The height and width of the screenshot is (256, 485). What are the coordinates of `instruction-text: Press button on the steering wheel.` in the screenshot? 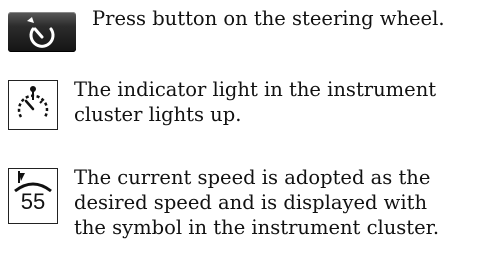 It's located at (268, 18).